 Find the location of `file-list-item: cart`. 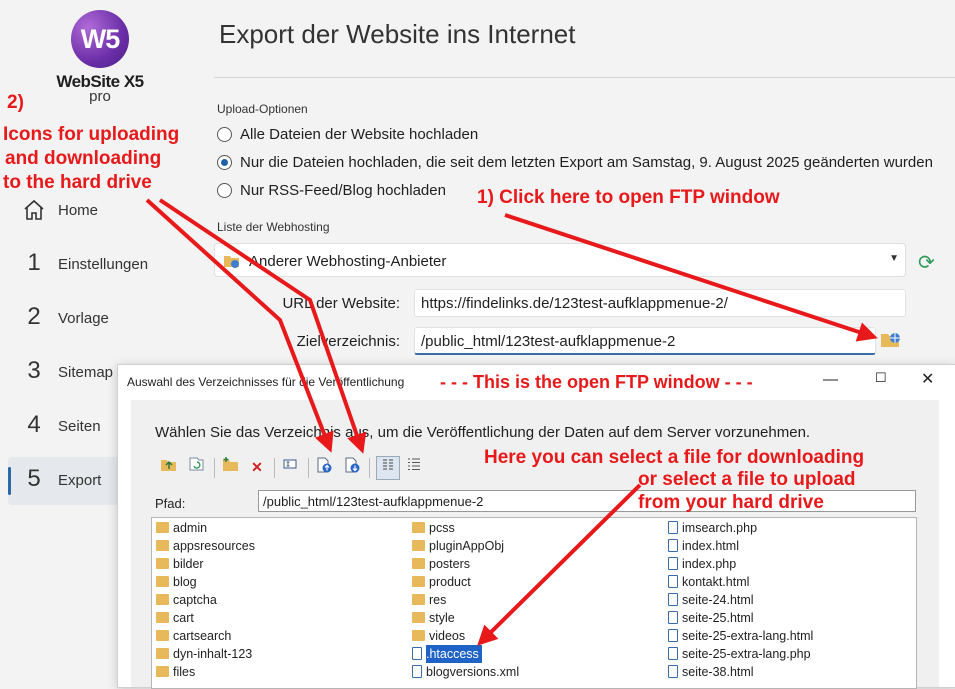

file-list-item: cart is located at coordinates (175, 618).